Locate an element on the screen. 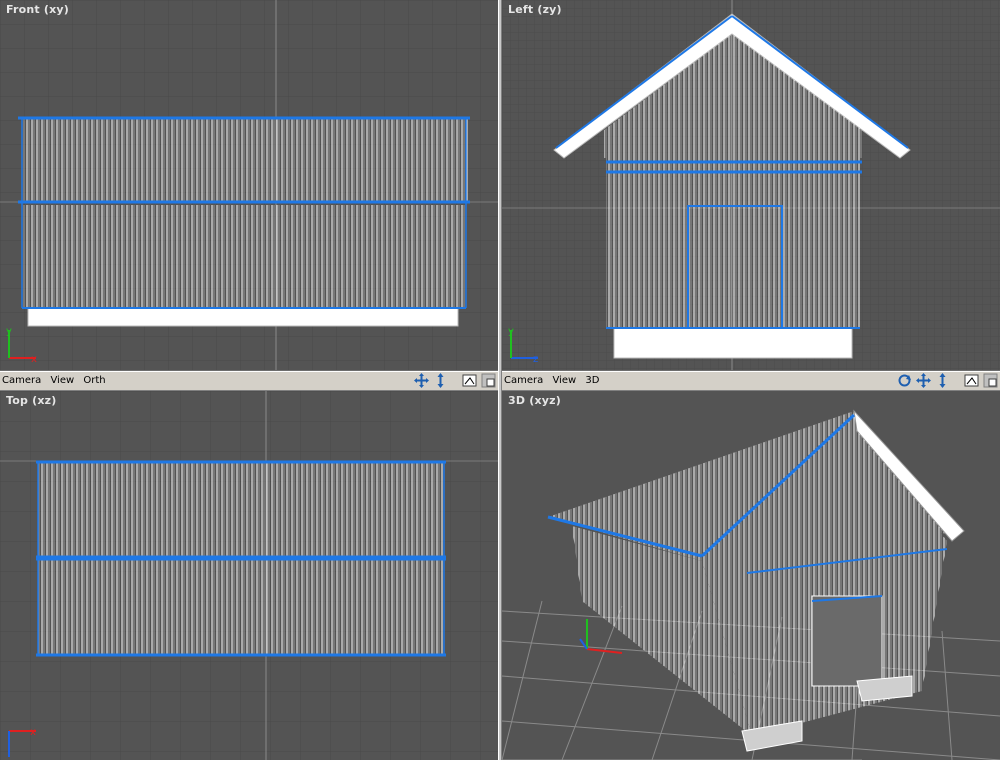  rotate-icon is located at coordinates (904, 380).